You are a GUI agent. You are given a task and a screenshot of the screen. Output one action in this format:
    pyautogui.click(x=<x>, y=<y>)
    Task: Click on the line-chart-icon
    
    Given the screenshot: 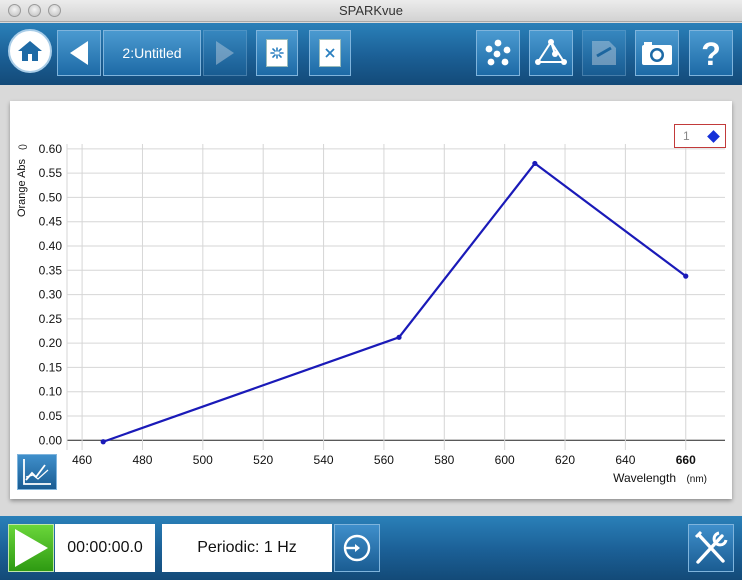 What is the action you would take?
    pyautogui.click(x=37, y=472)
    